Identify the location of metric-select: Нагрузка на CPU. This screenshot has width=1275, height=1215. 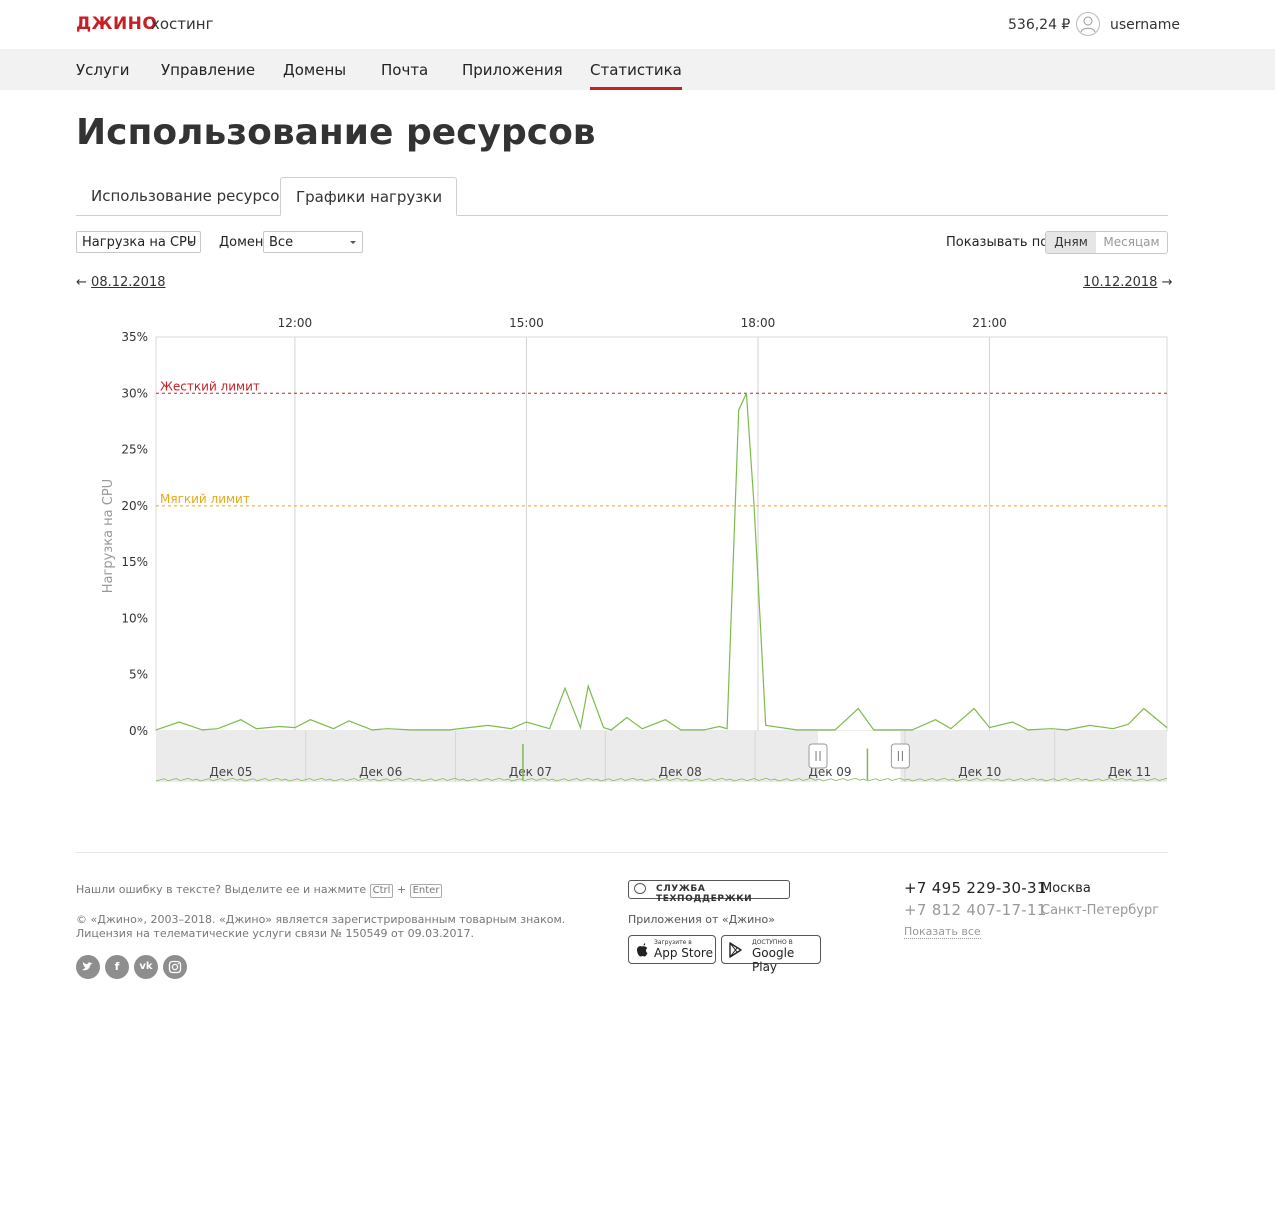
(138, 242).